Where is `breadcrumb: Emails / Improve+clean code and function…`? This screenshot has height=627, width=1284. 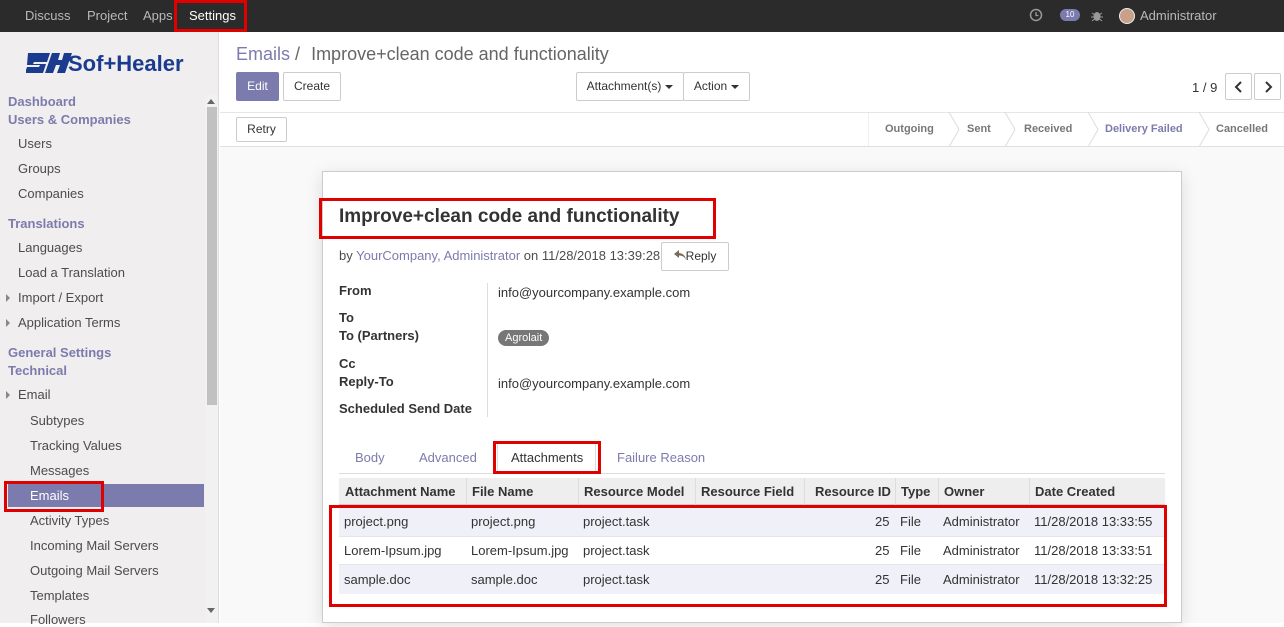
breadcrumb: Emails / Improve+clean code and function… is located at coordinates (422, 54).